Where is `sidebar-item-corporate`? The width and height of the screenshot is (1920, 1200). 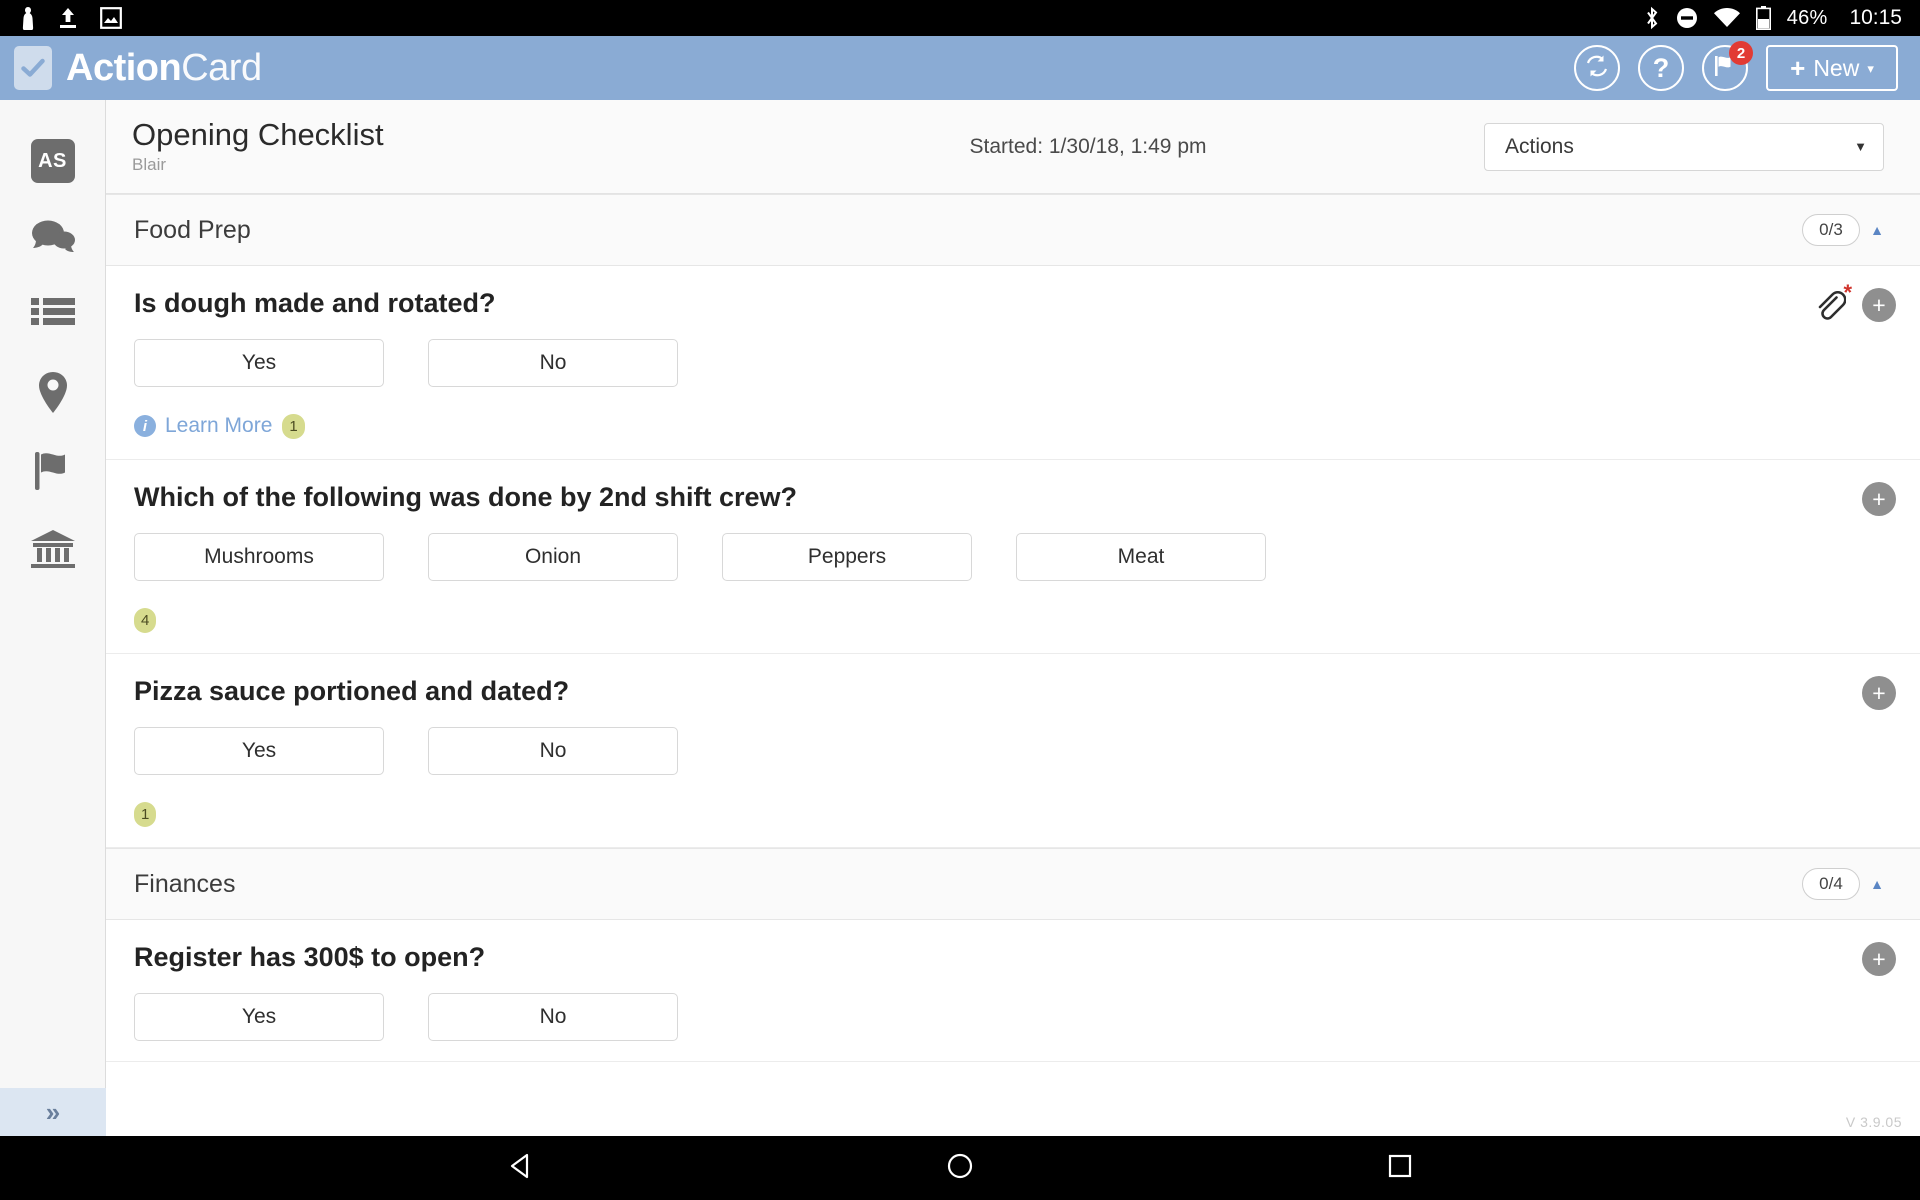
sidebar-item-corporate is located at coordinates (53, 551).